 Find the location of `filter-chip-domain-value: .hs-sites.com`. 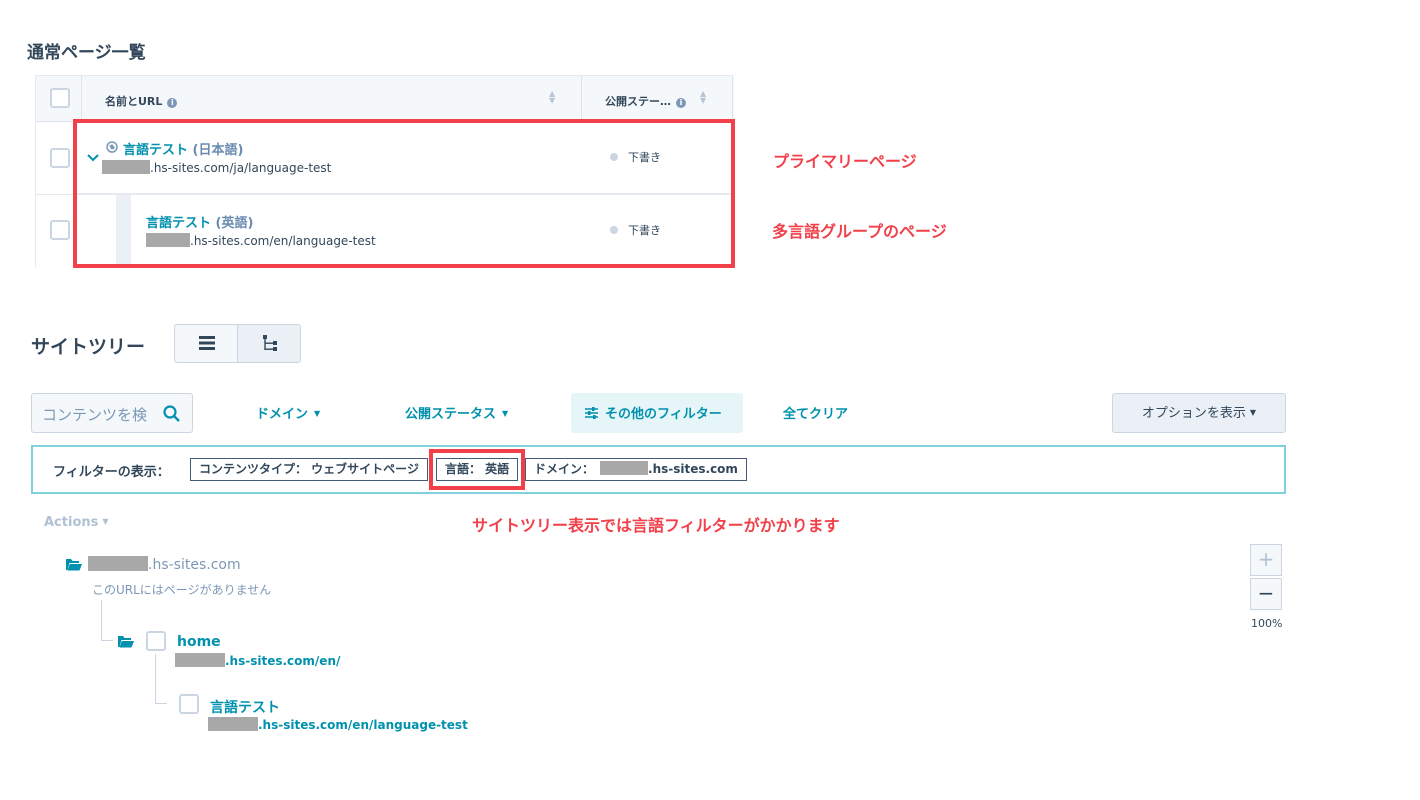

filter-chip-domain-value: .hs-sites.com is located at coordinates (693, 469).